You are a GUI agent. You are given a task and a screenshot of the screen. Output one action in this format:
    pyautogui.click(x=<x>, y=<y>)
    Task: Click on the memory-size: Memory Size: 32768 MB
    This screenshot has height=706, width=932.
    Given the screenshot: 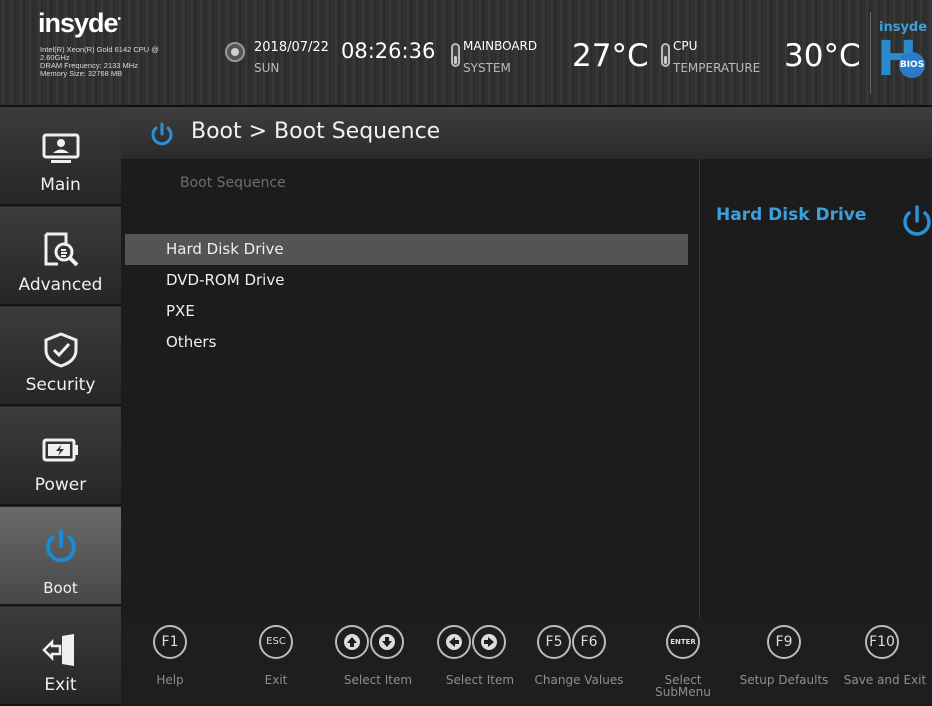 What is the action you would take?
    pyautogui.click(x=81, y=73)
    